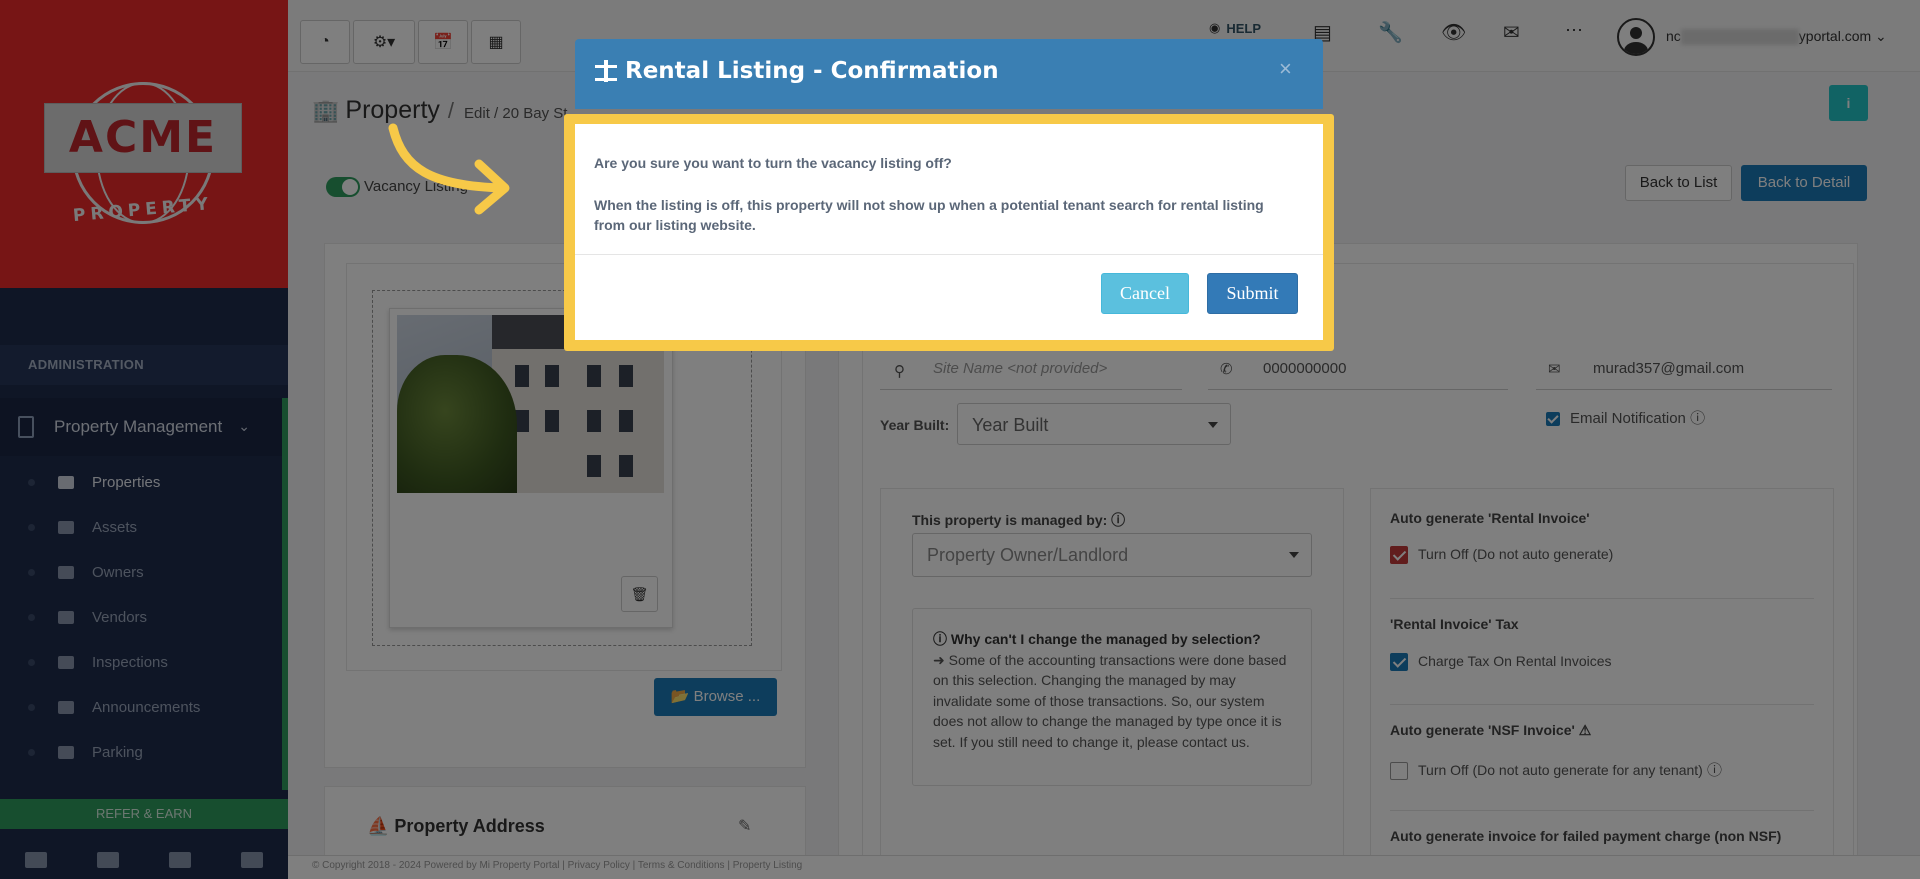 This screenshot has height=879, width=1920. What do you see at coordinates (1145, 293) in the screenshot?
I see `cancel-button: Cancel` at bounding box center [1145, 293].